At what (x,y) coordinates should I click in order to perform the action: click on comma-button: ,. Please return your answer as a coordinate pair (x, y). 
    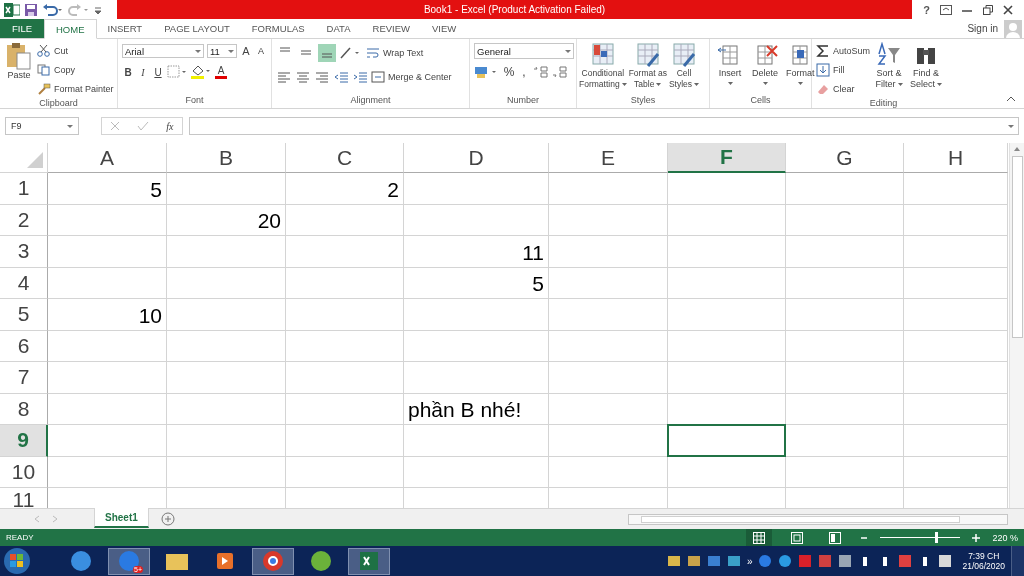
    Looking at the image, I should click on (524, 72).